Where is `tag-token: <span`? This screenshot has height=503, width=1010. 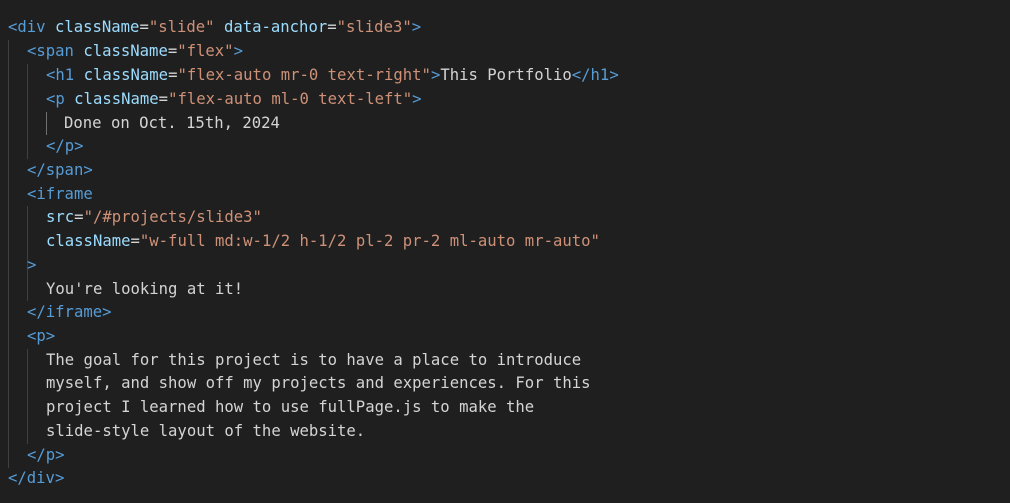 tag-token: <span is located at coordinates (50, 51).